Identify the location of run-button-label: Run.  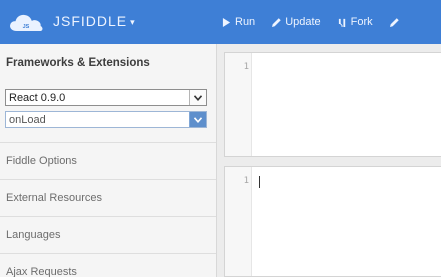
(245, 22).